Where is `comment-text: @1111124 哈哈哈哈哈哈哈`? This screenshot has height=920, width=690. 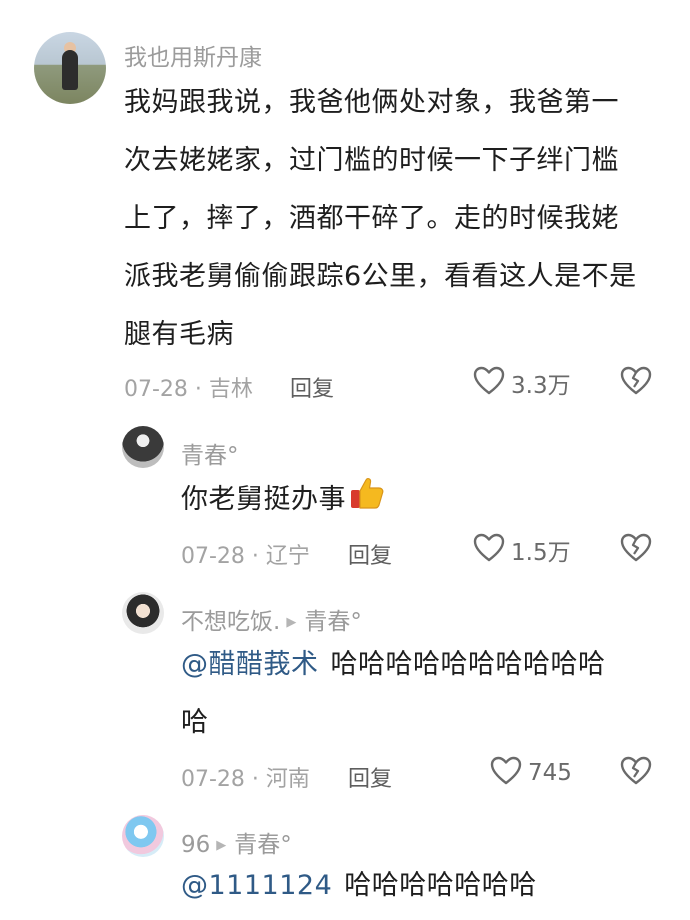
comment-text: @1111124 哈哈哈哈哈哈哈 is located at coordinates (359, 886).